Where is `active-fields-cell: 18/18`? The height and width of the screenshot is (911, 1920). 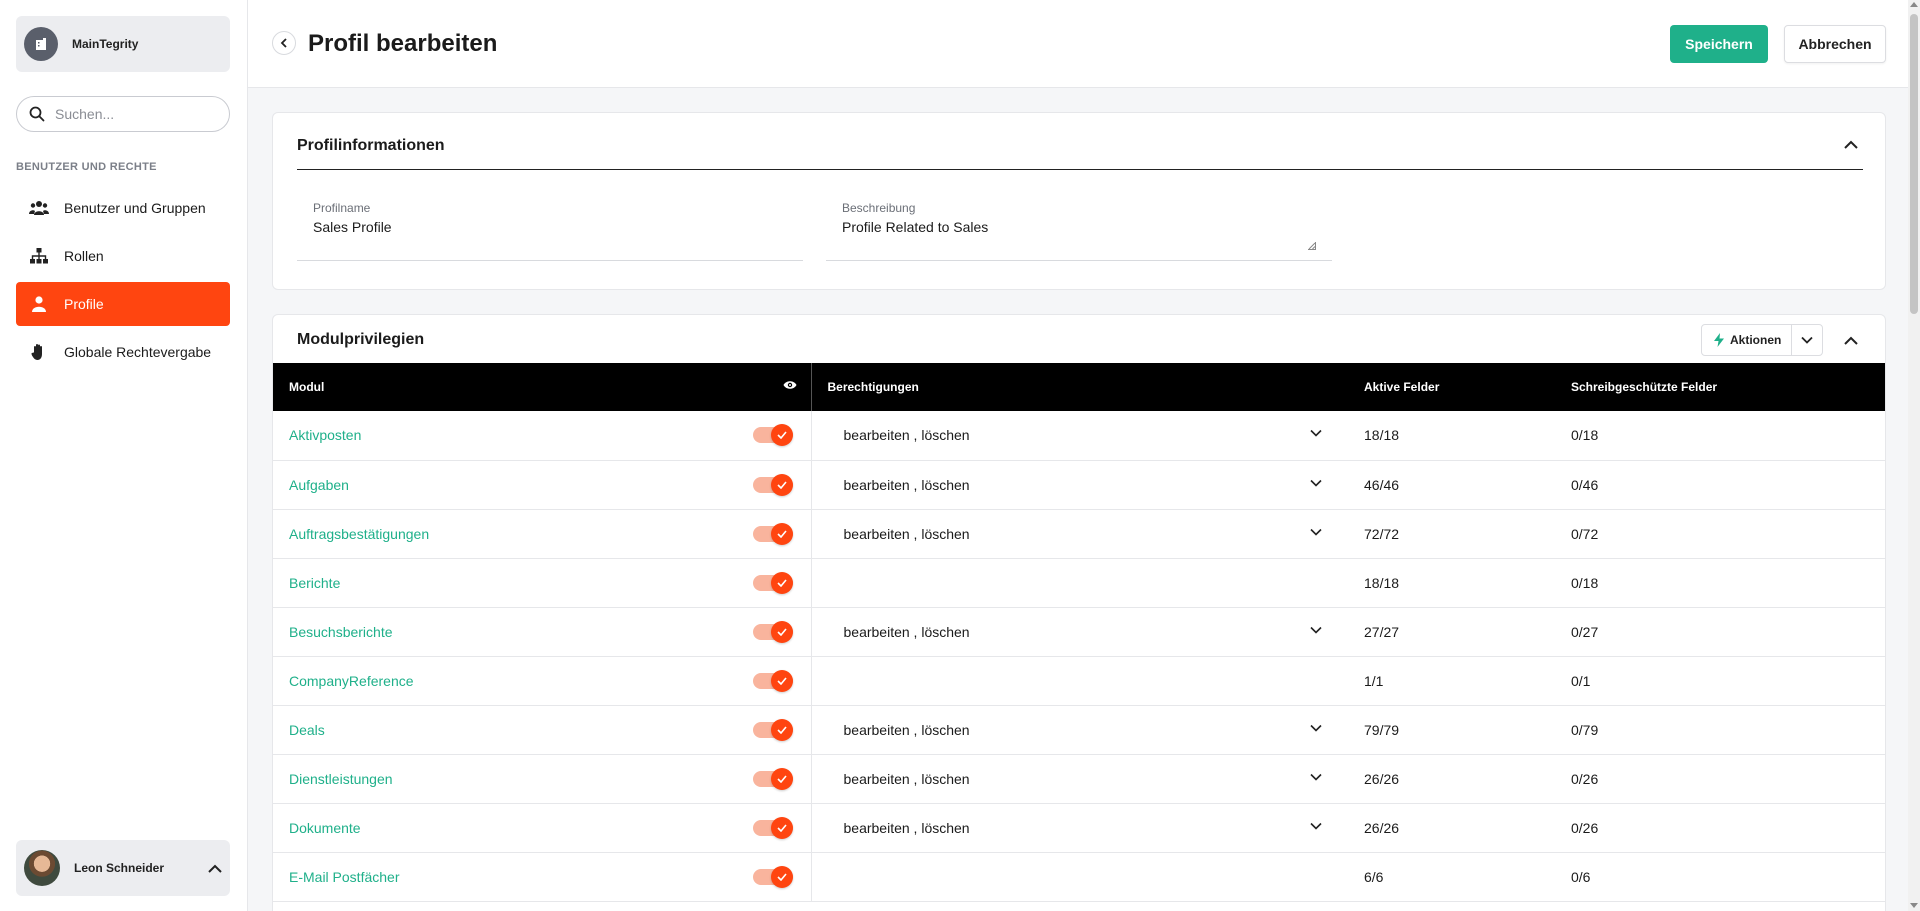 active-fields-cell: 18/18 is located at coordinates (1382, 582).